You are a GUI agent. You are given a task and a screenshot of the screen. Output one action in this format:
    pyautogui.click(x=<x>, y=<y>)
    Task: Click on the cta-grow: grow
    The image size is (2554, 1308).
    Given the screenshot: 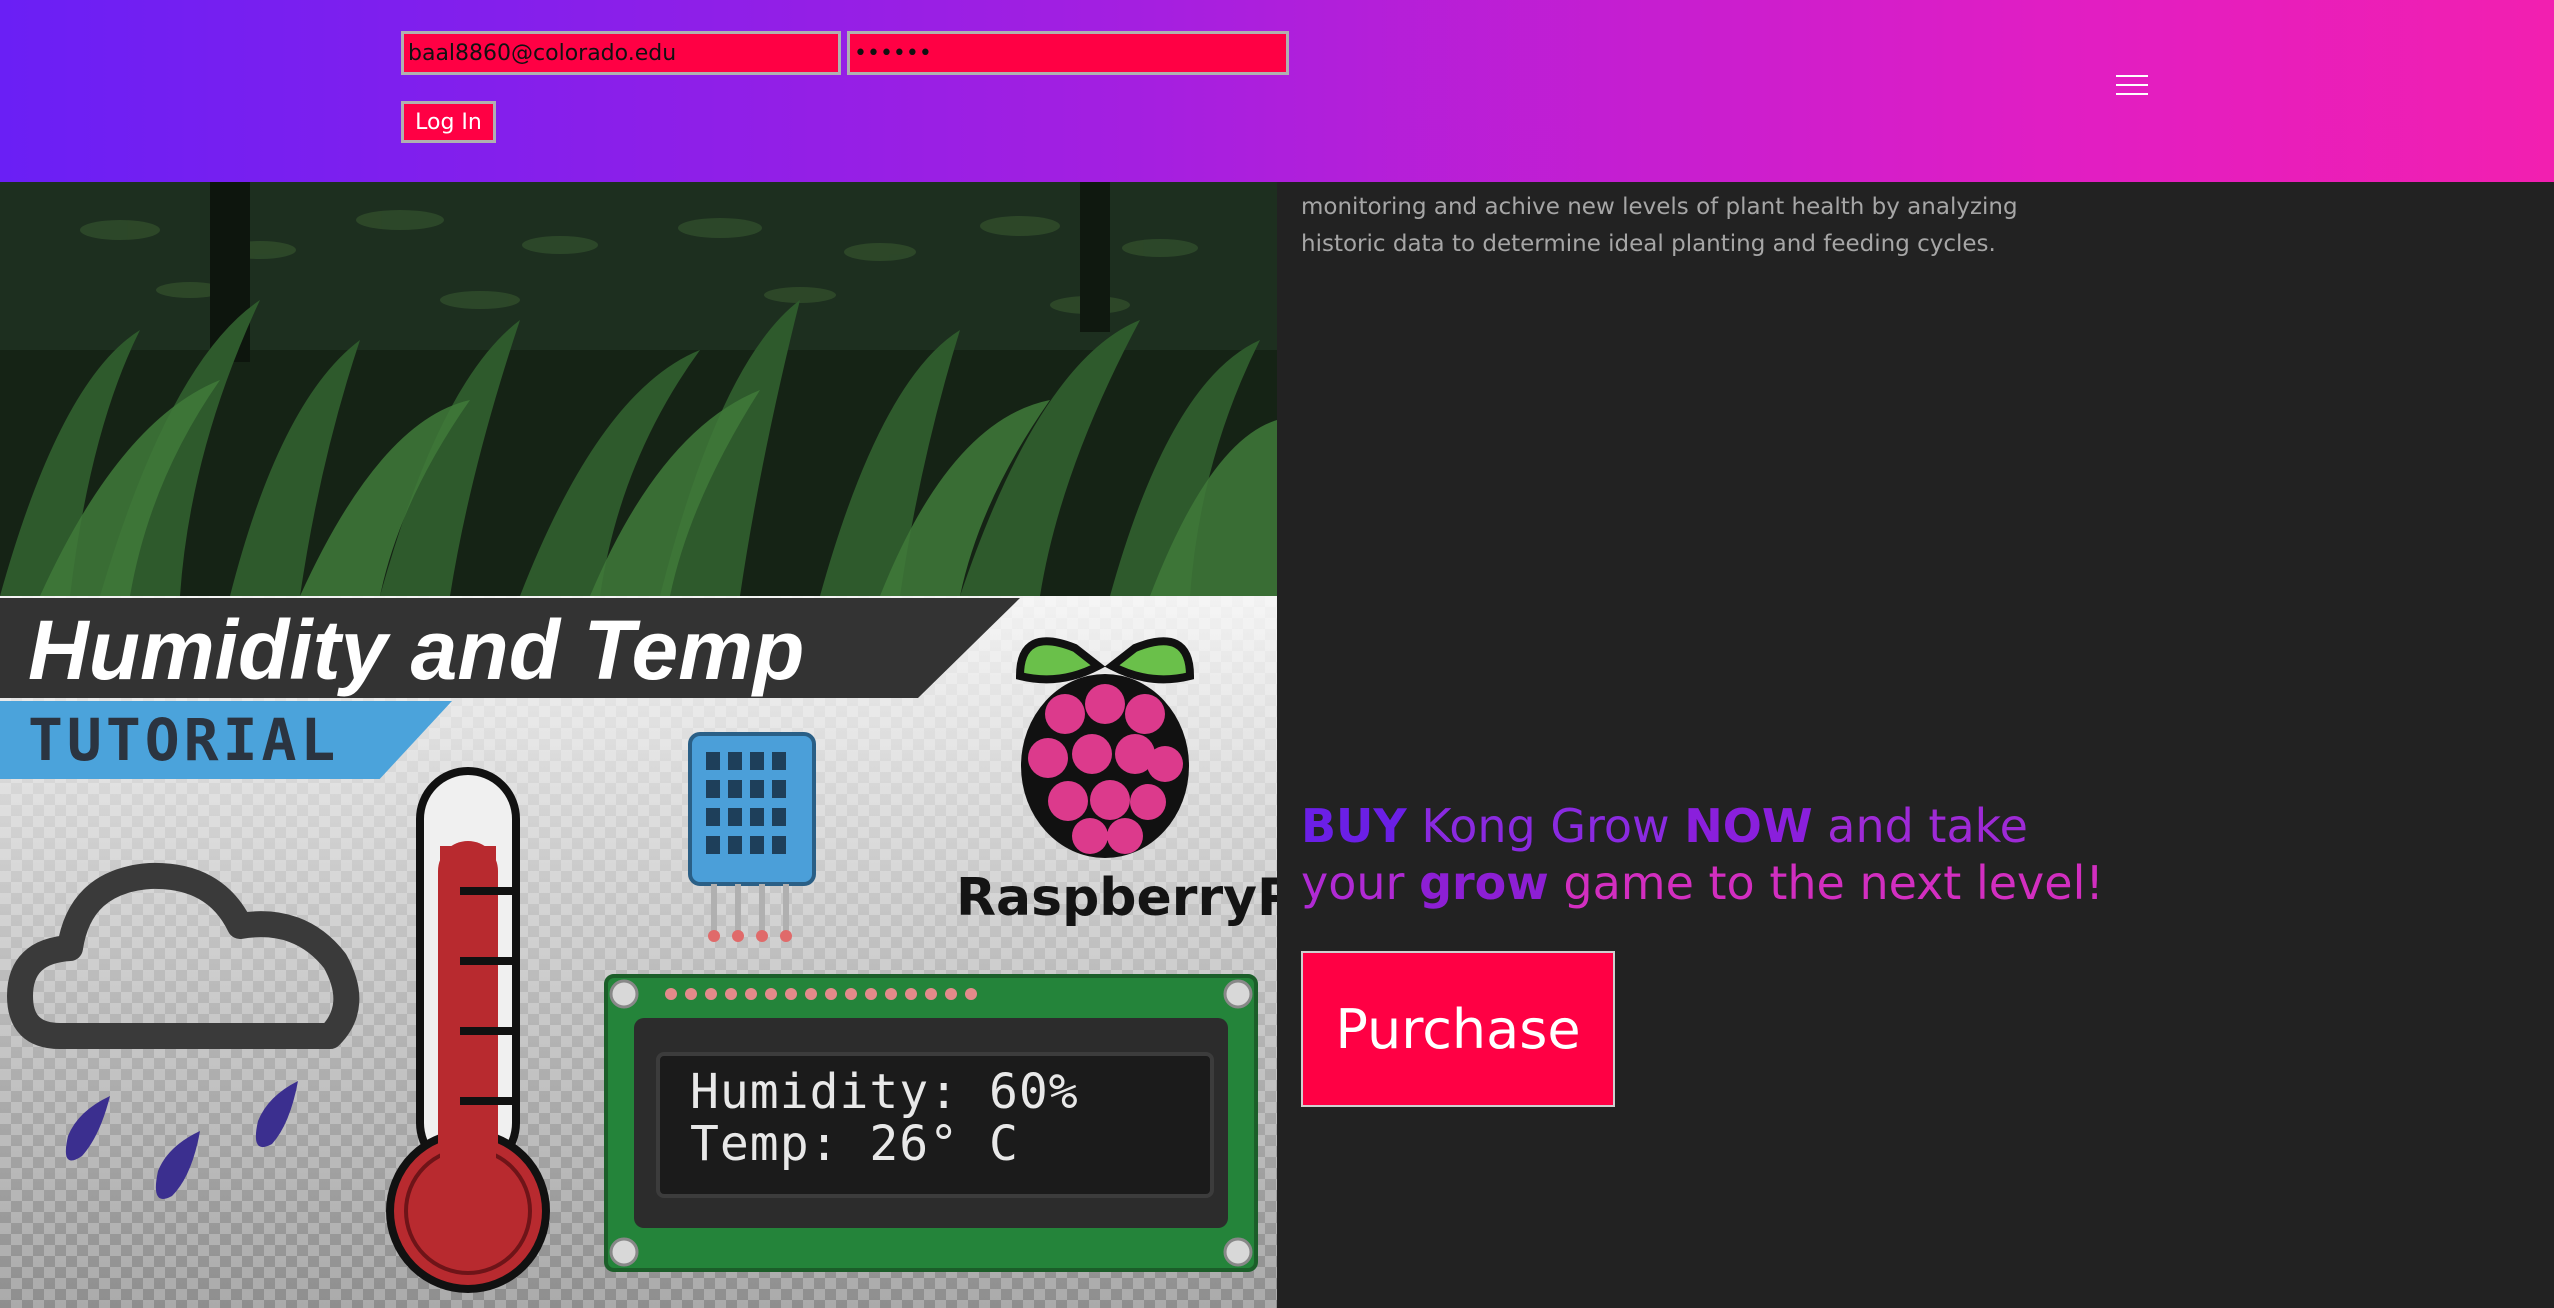 What is the action you would take?
    pyautogui.click(x=1484, y=883)
    